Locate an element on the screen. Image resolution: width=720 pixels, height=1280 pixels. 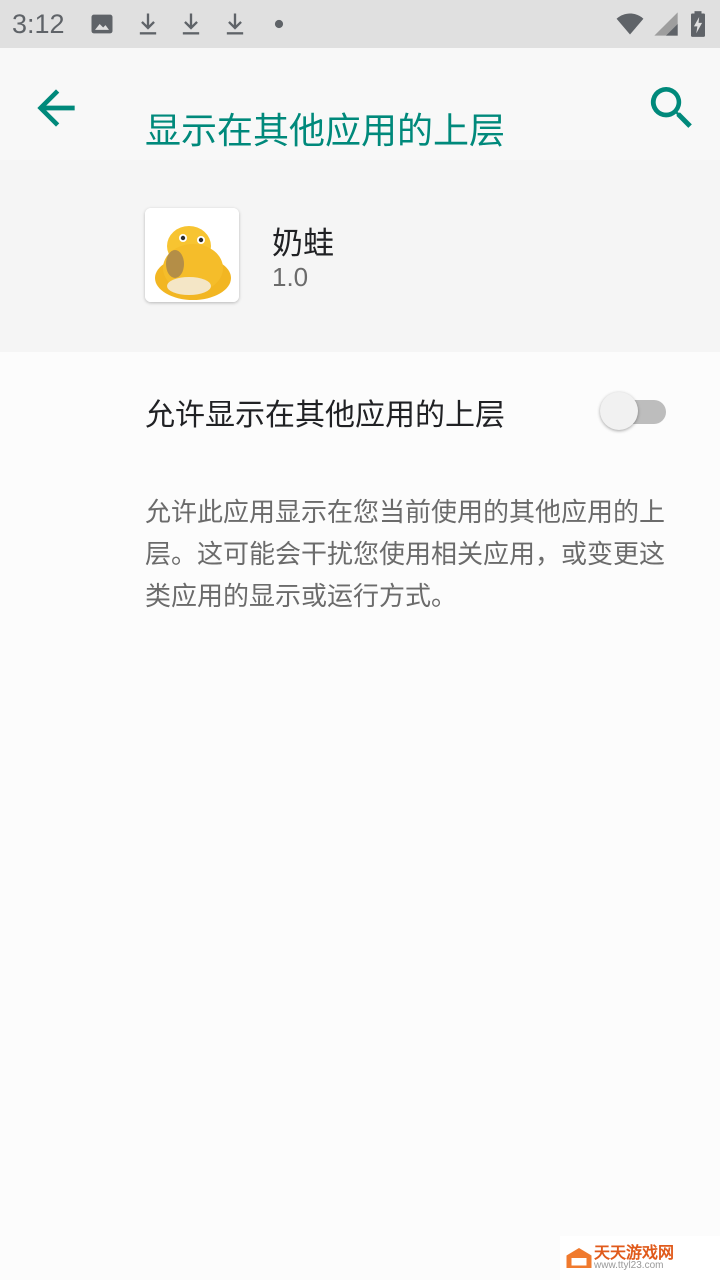
app-name: 奶蛙 is located at coordinates (303, 244).